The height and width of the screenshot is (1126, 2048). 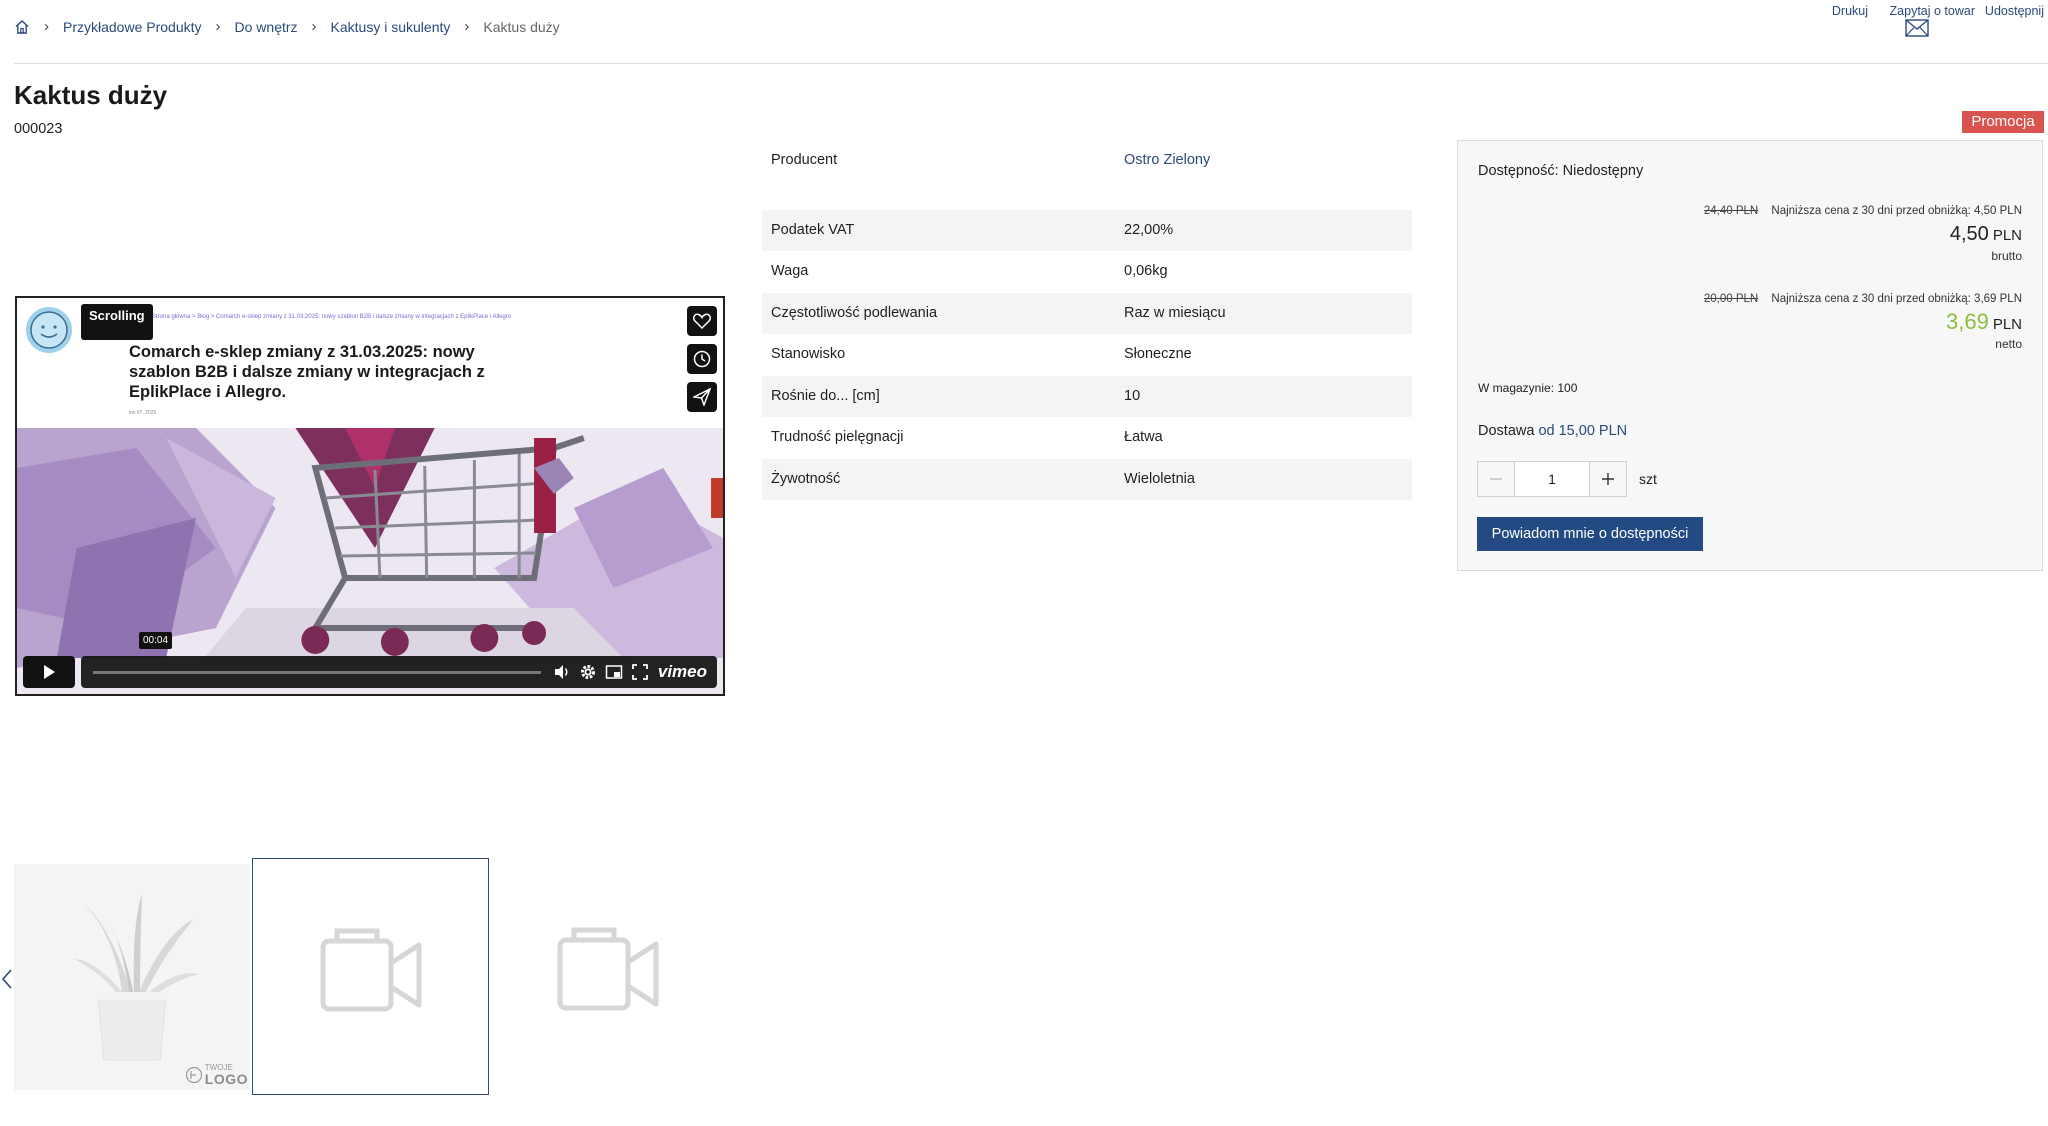 What do you see at coordinates (804, 160) in the screenshot?
I see `attribute-label: Producent` at bounding box center [804, 160].